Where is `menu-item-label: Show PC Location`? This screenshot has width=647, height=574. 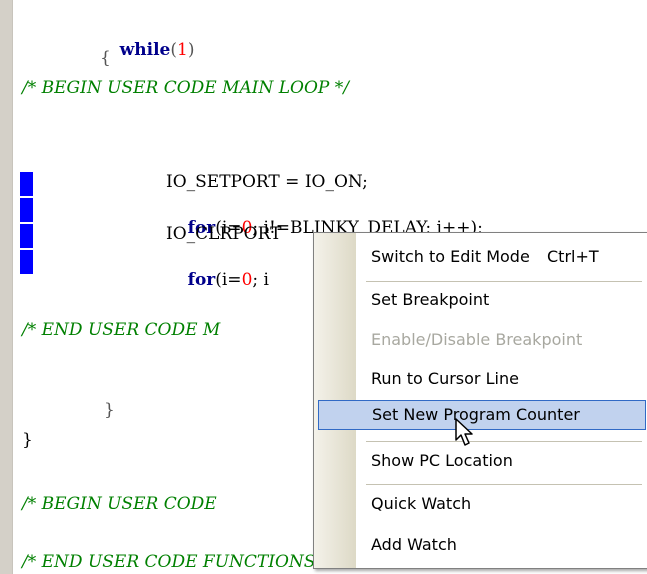
menu-item-label: Show PC Location is located at coordinates (442, 460).